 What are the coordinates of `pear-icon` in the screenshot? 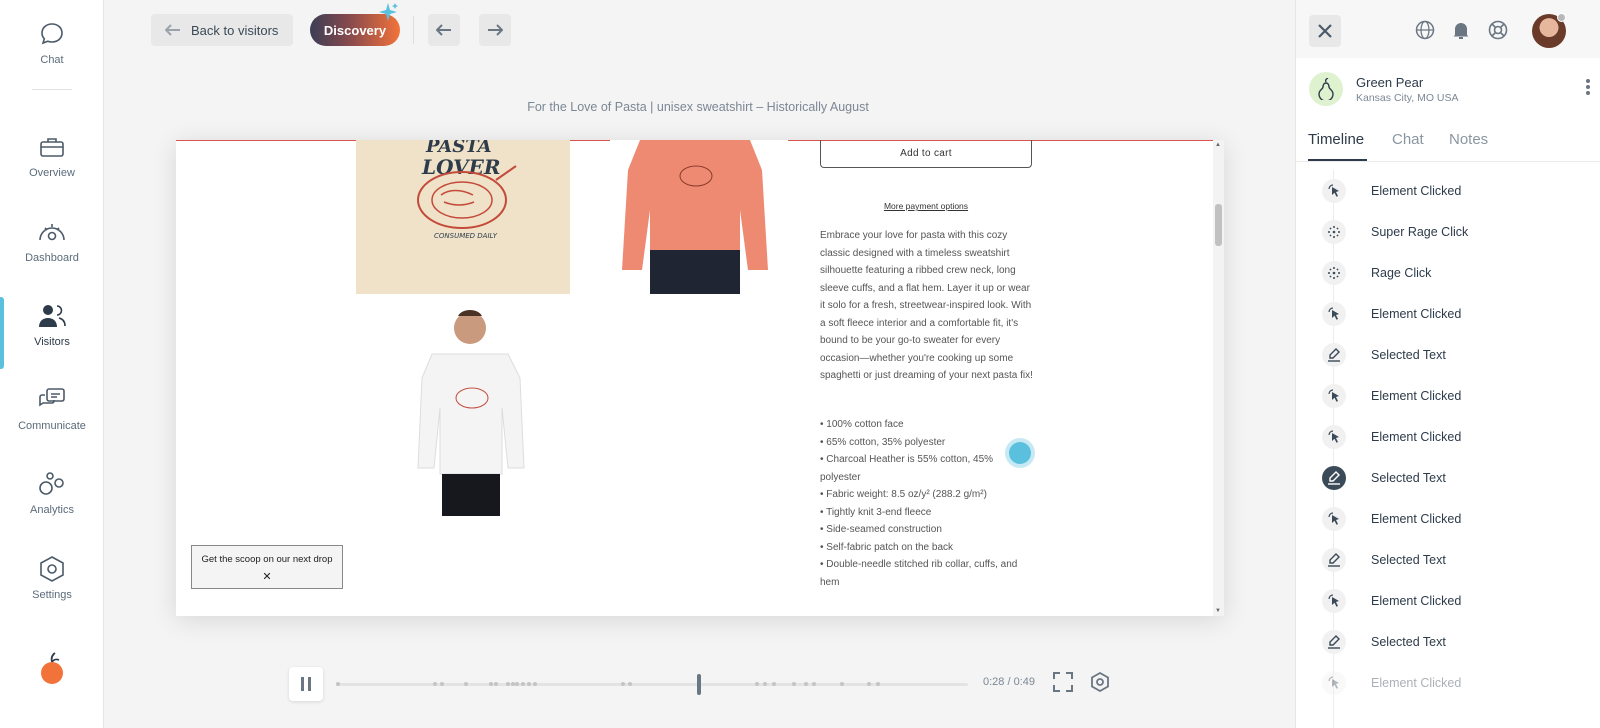 It's located at (1326, 89).